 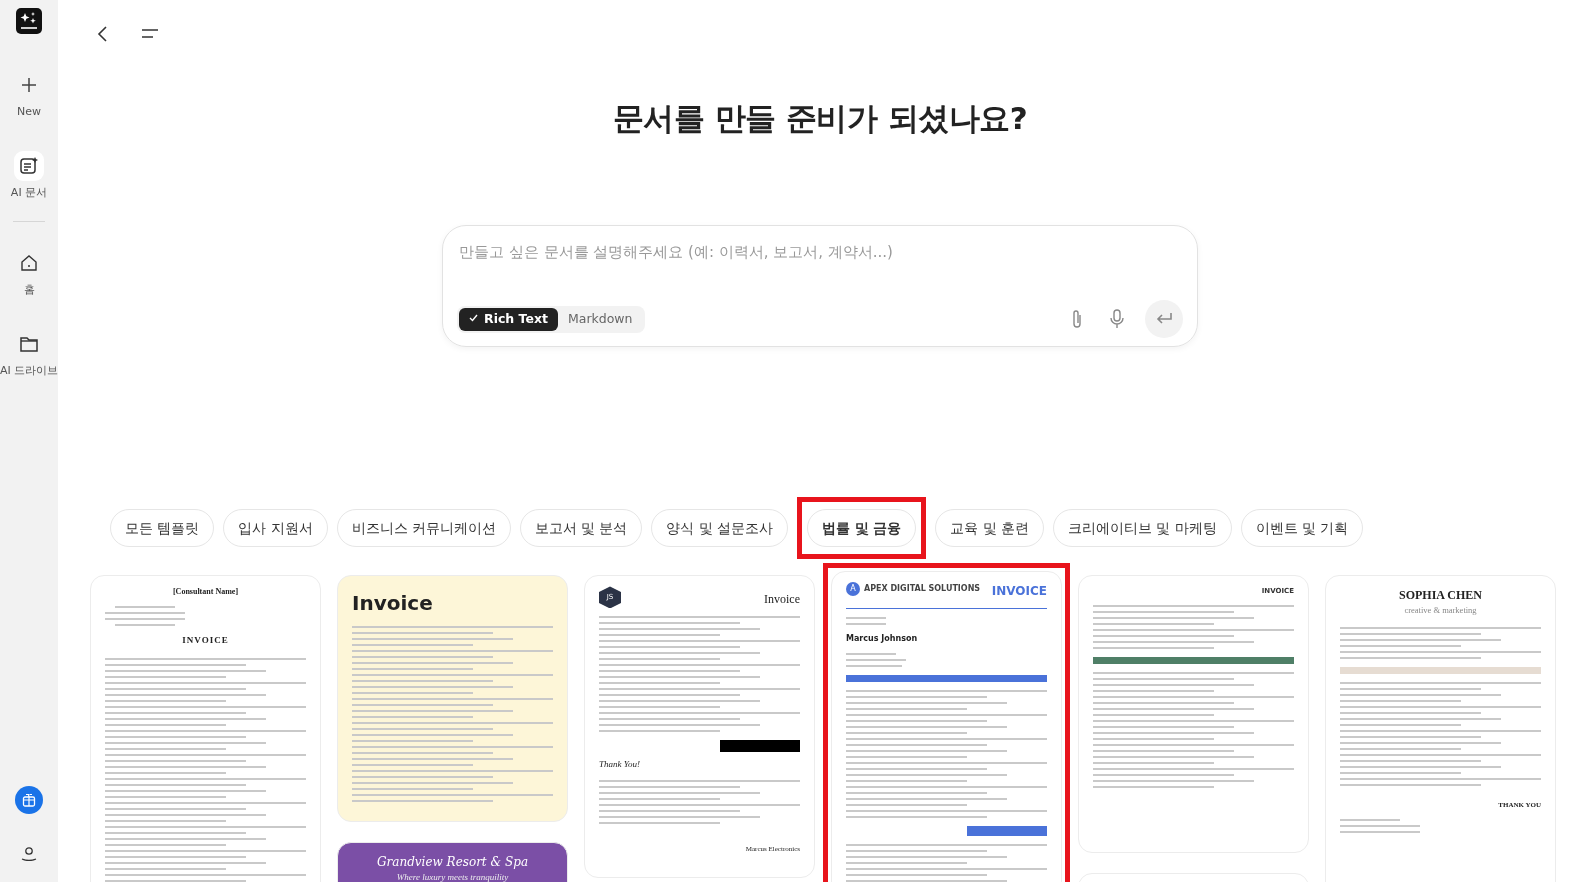 What do you see at coordinates (452, 699) in the screenshot?
I see `template-card: Invoice` at bounding box center [452, 699].